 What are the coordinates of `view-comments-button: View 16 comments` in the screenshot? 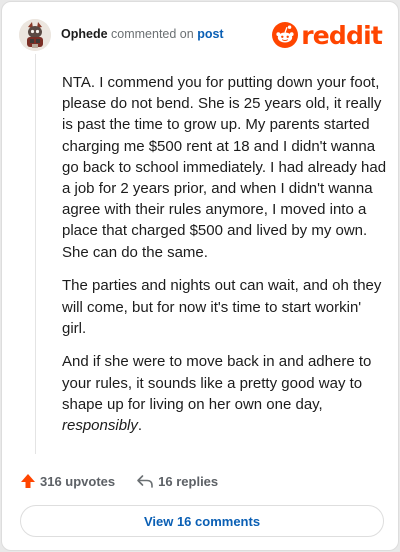 It's located at (202, 521).